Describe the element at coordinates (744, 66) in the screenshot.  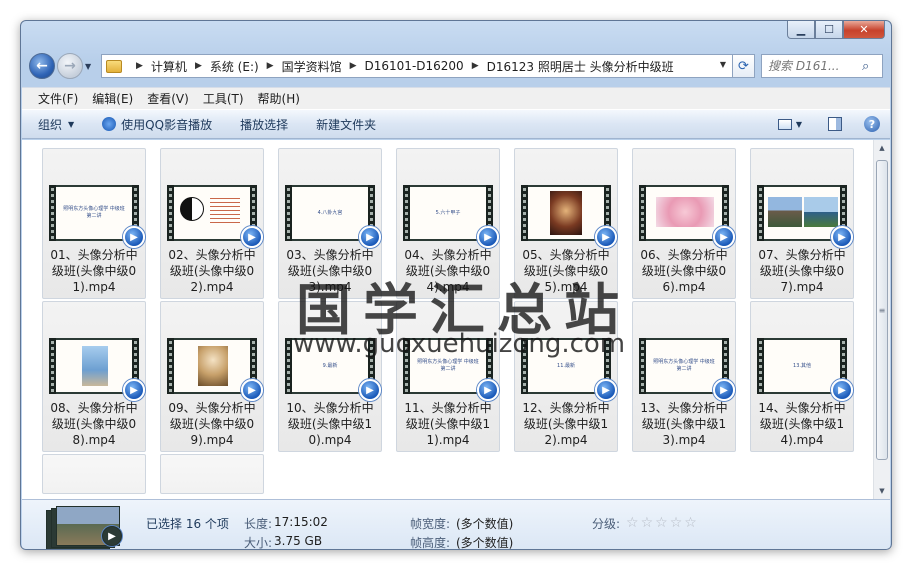
I see `refresh-button: ⟳` at that location.